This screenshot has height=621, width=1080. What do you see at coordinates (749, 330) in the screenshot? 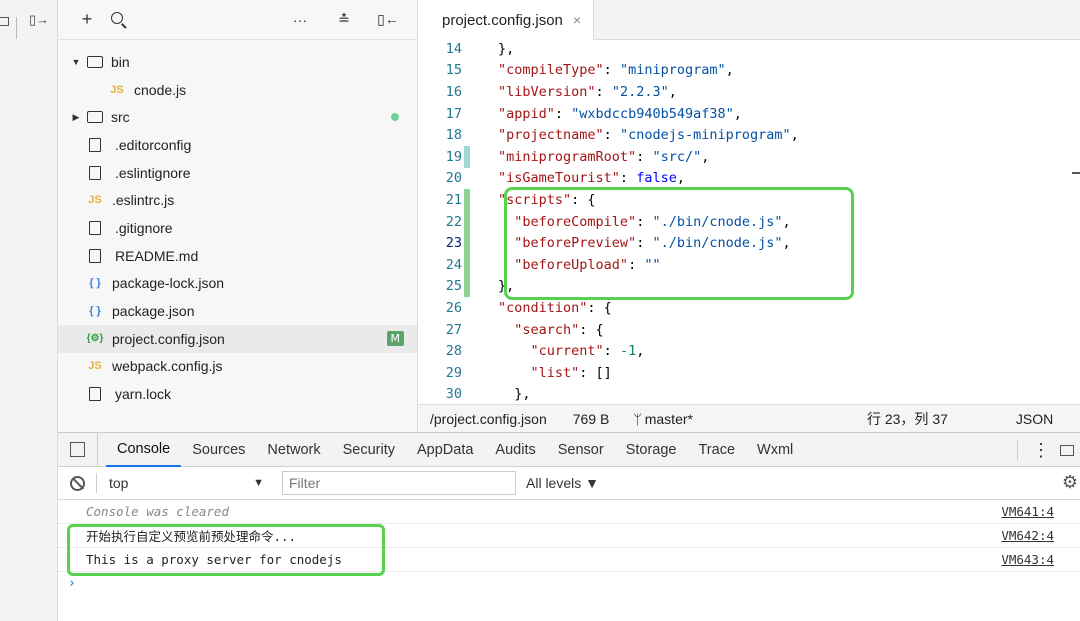
I see `code-line: 27 "search": {` at bounding box center [749, 330].